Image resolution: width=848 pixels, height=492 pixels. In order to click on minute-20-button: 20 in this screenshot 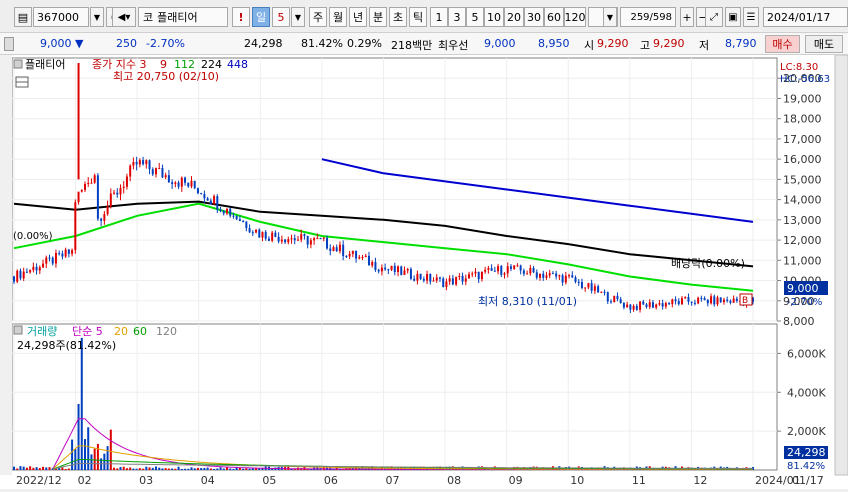, I will do `click(514, 17)`.